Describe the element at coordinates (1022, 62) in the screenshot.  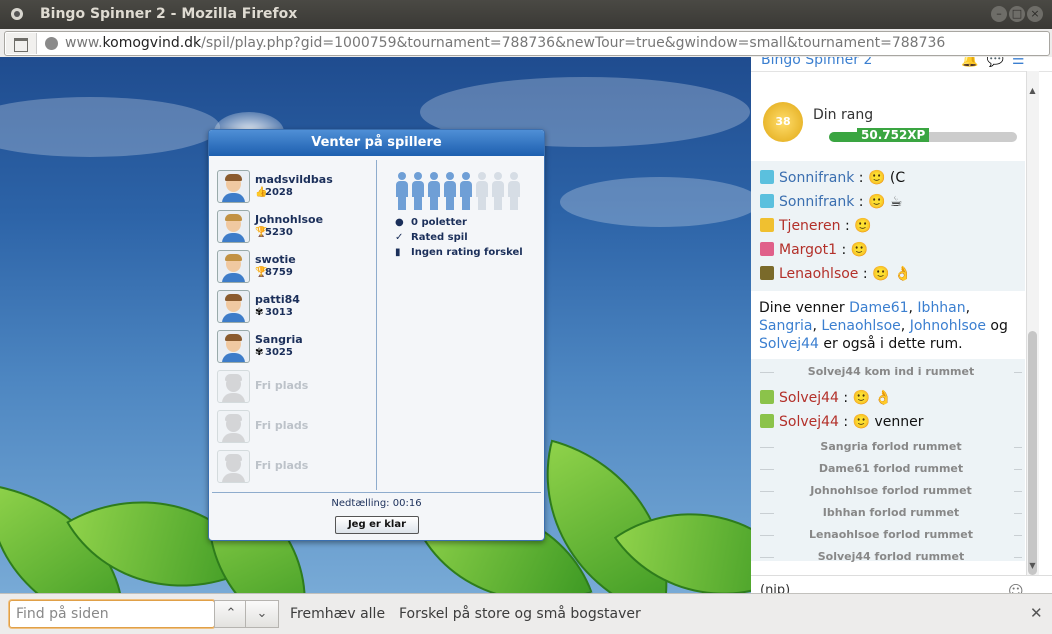
I see `menu-icon: ☰` at that location.